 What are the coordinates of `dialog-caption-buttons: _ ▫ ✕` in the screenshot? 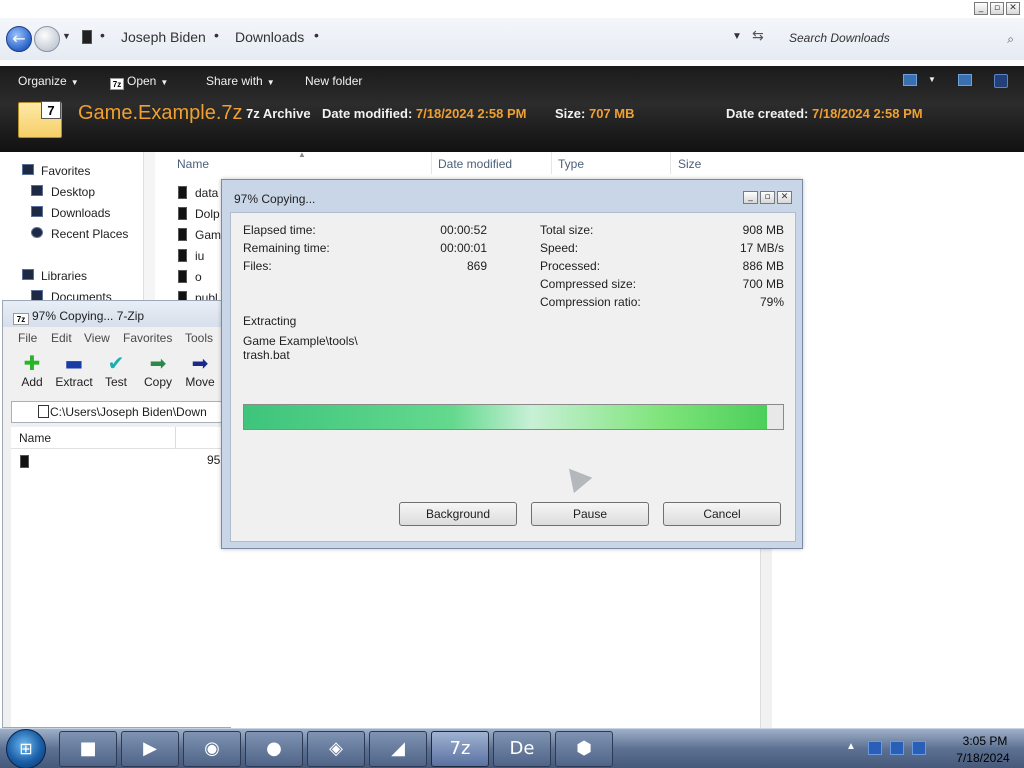 It's located at (767, 197).